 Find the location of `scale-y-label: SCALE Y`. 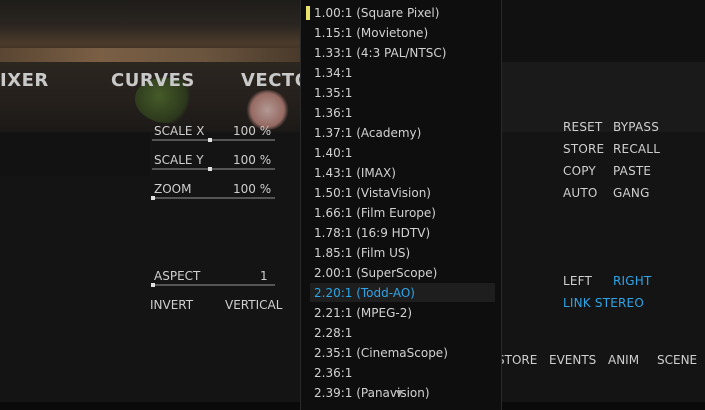

scale-y-label: SCALE Y is located at coordinates (179, 160).